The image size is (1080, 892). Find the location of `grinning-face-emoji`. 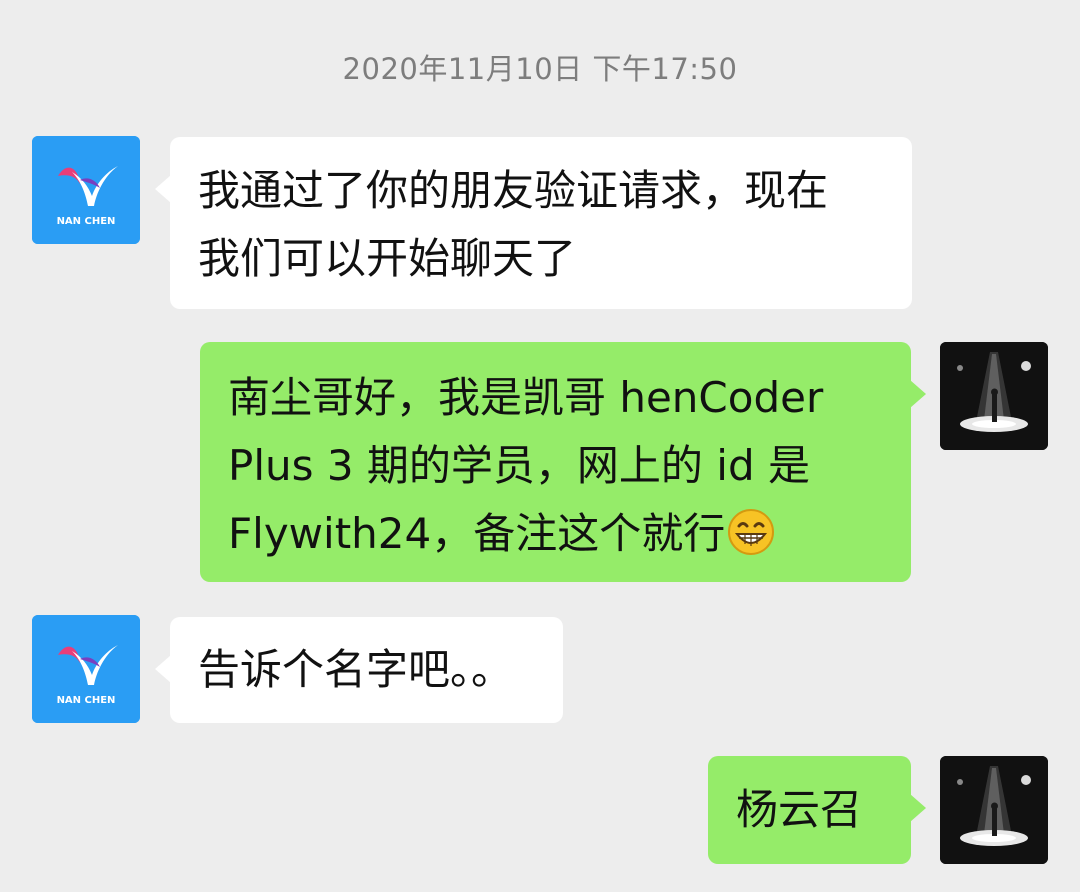

grinning-face-emoji is located at coordinates (751, 542).